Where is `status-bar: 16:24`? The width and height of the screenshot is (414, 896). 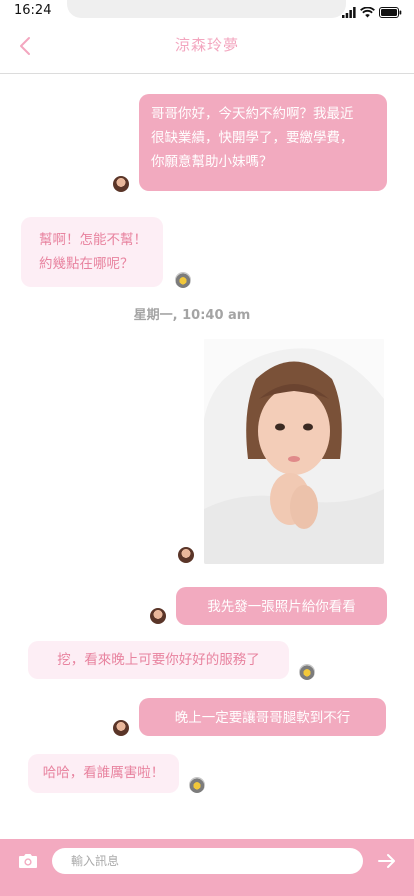 status-bar: 16:24 is located at coordinates (207, 12).